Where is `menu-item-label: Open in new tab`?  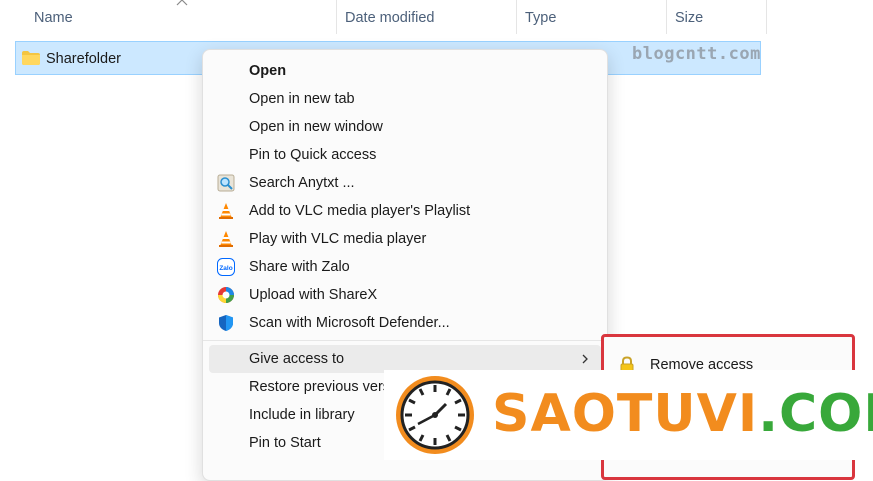
menu-item-label: Open in new tab is located at coordinates (302, 99).